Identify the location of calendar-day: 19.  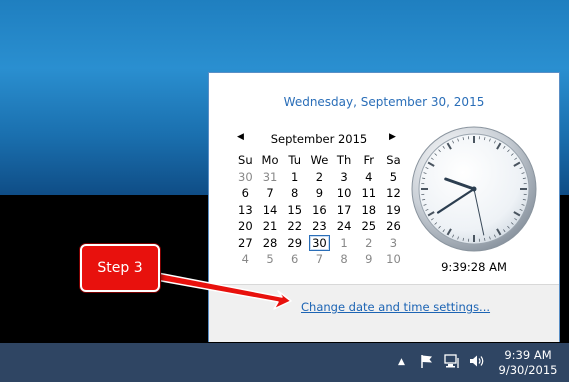
(393, 210).